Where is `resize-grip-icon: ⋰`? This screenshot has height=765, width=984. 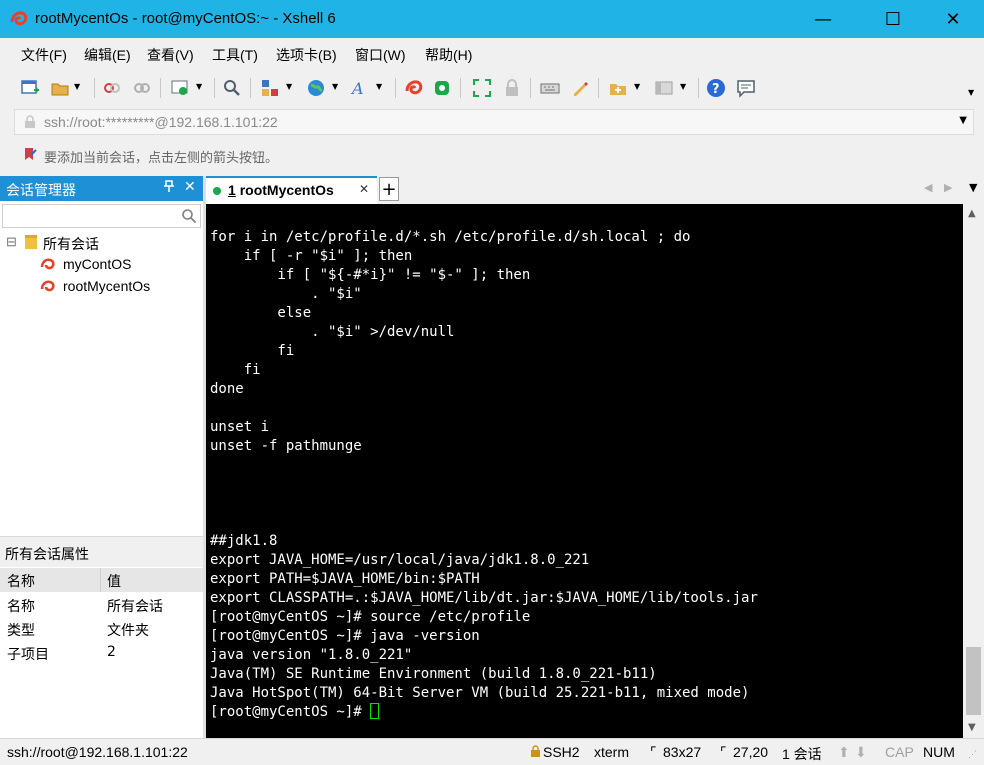
resize-grip-icon: ⋰ is located at coordinates (972, 754).